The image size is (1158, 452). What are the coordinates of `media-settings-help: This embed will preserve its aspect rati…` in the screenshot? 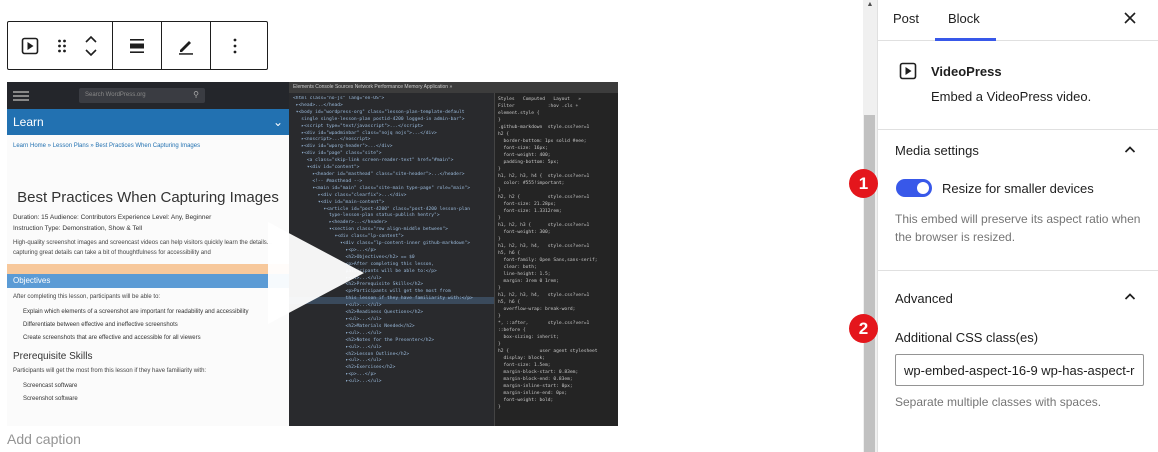 It's located at (1017, 228).